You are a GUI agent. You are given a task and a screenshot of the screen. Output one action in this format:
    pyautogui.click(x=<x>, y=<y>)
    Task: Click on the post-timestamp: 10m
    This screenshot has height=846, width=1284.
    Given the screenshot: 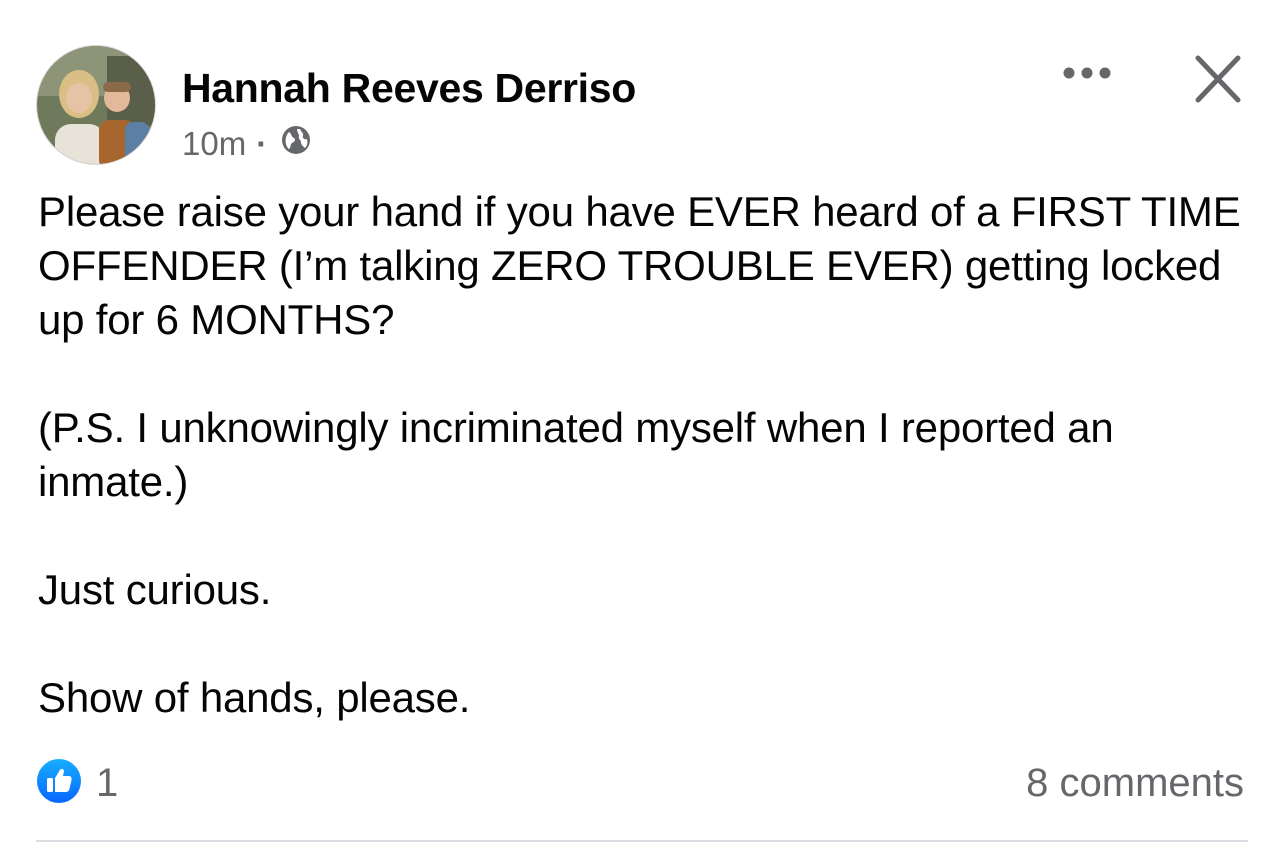 What is the action you would take?
    pyautogui.click(x=214, y=144)
    